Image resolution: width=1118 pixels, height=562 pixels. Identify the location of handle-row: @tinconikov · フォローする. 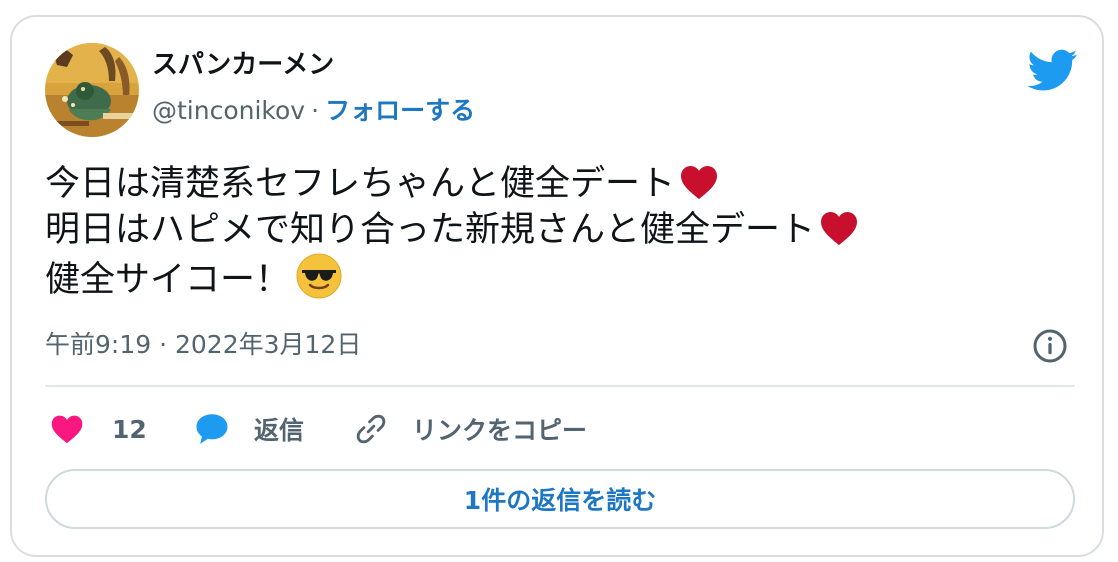
(313, 111).